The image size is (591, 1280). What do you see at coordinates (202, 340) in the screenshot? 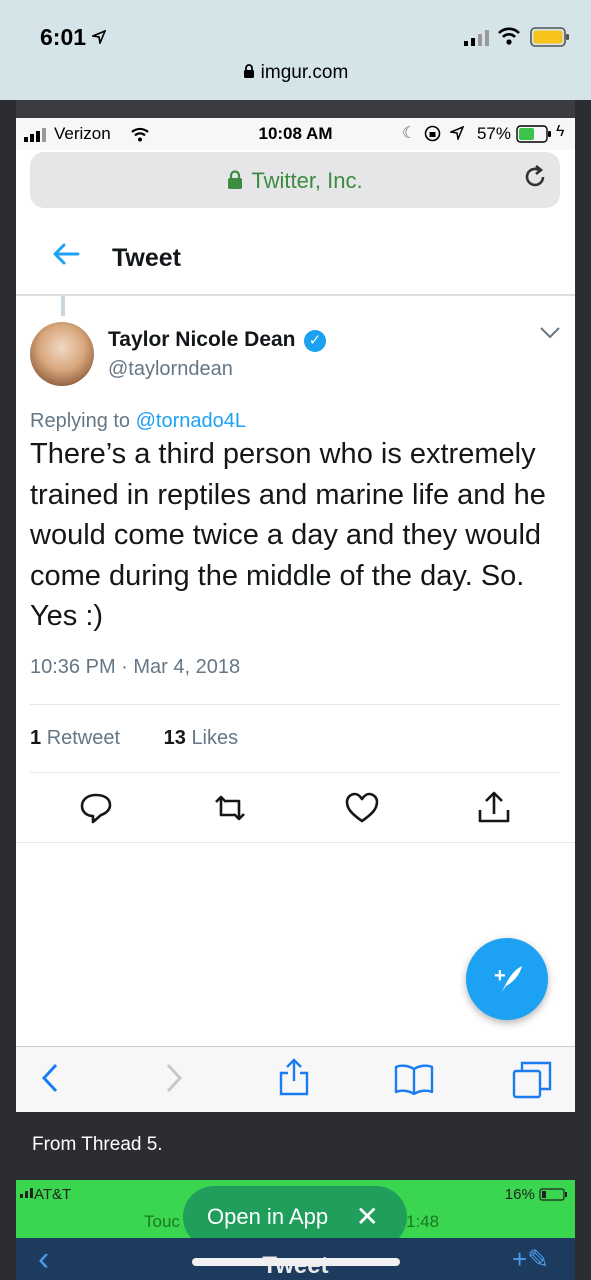
I see `author-name: Taylor Nicole Dean` at bounding box center [202, 340].